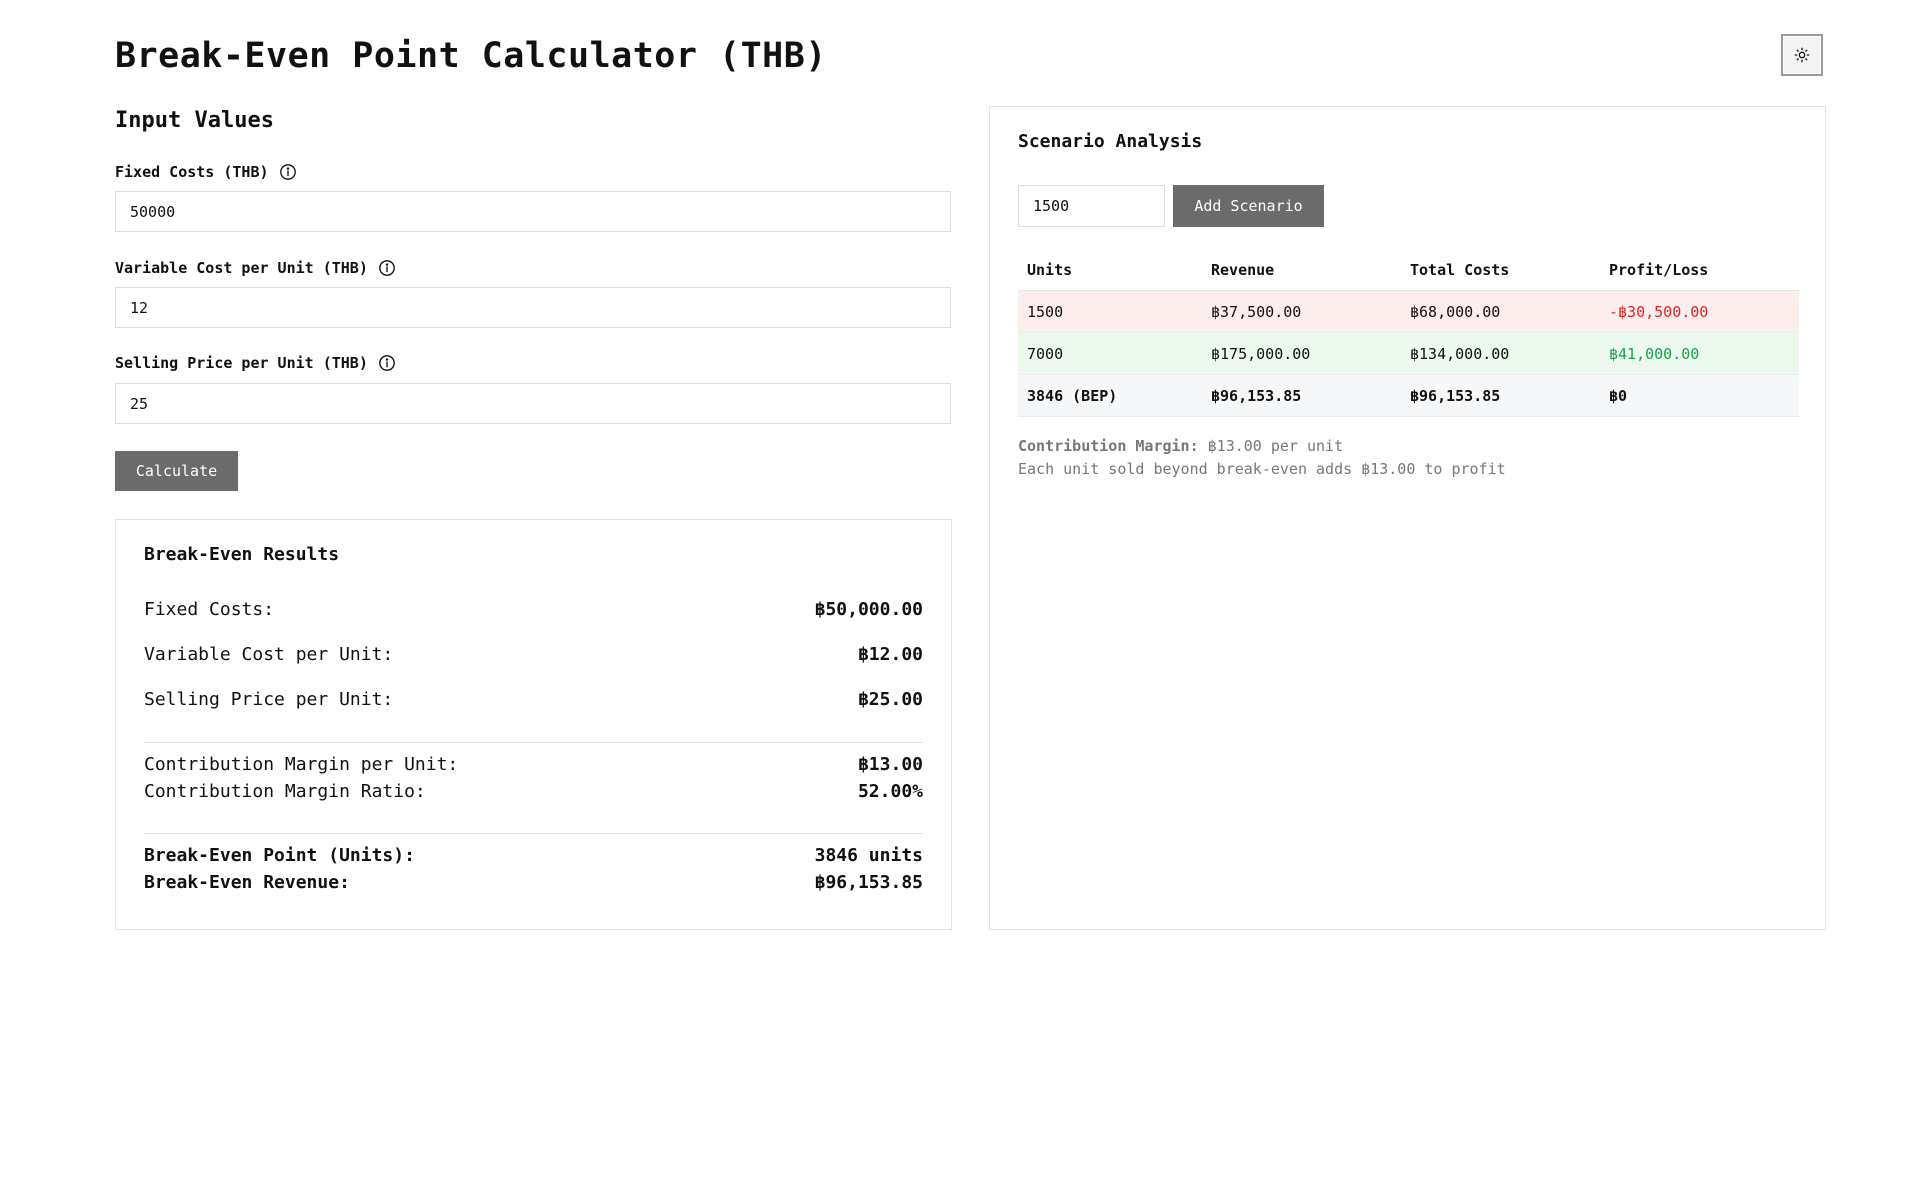 The width and height of the screenshot is (1920, 1200). Describe the element at coordinates (1301, 395) in the screenshot. I see `cell-revenue: ฿96,153.85` at that location.